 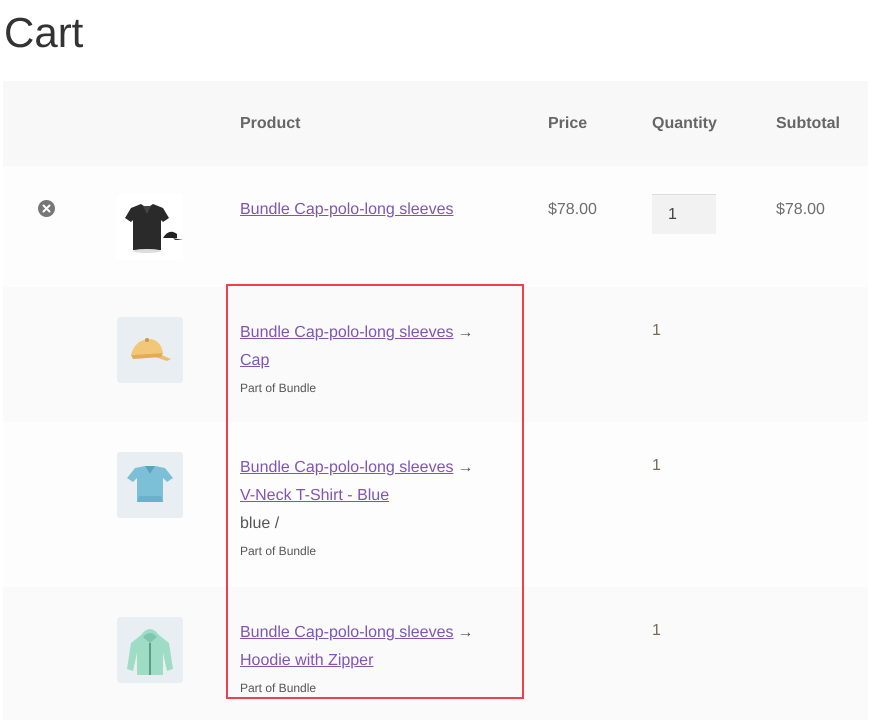 I want to click on remove-button, so click(x=46, y=208).